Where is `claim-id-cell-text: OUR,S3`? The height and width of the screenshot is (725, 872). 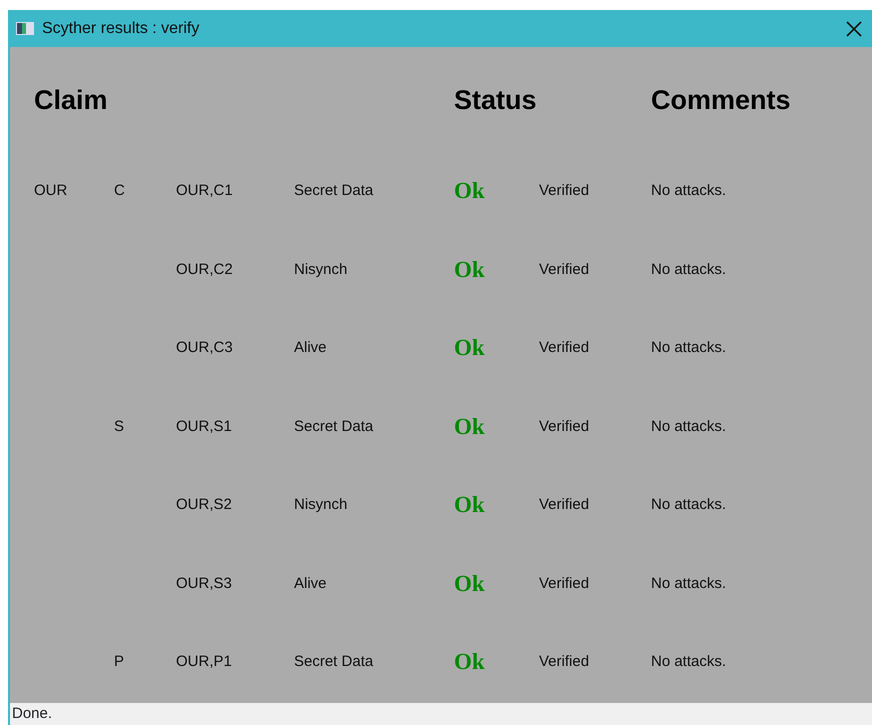
claim-id-cell-text: OUR,S3 is located at coordinates (204, 584).